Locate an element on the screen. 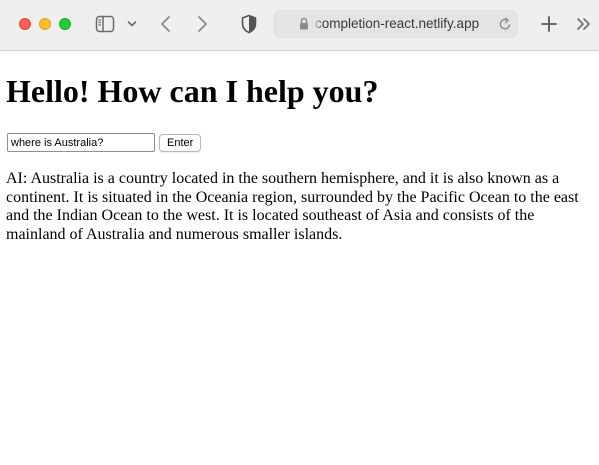 The image size is (599, 465). double-chevron-icon is located at coordinates (583, 24).